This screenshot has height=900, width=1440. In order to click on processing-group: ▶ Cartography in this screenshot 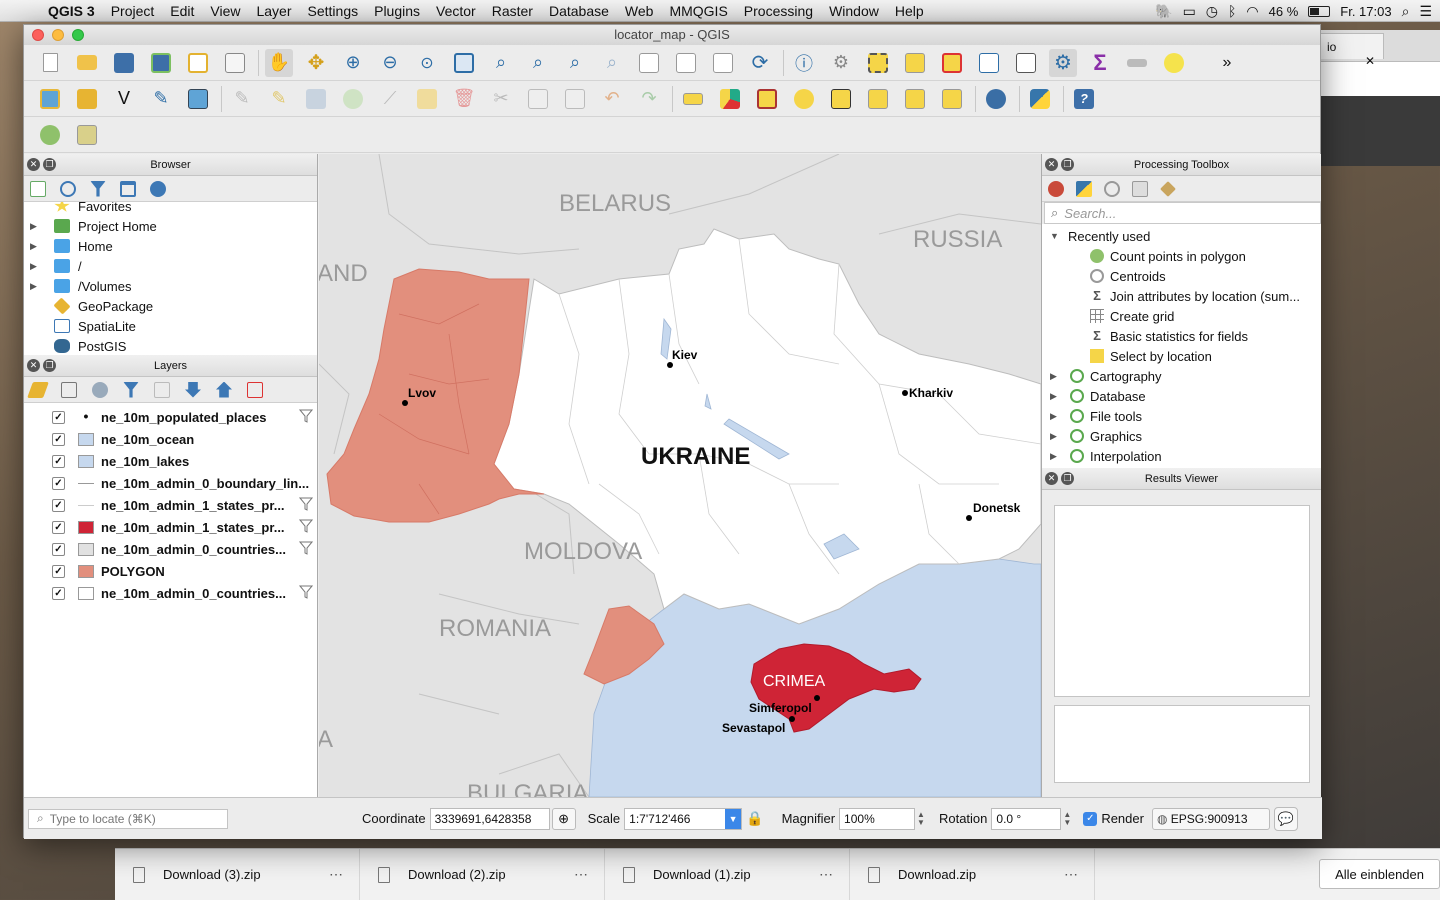, I will do `click(1181, 376)`.